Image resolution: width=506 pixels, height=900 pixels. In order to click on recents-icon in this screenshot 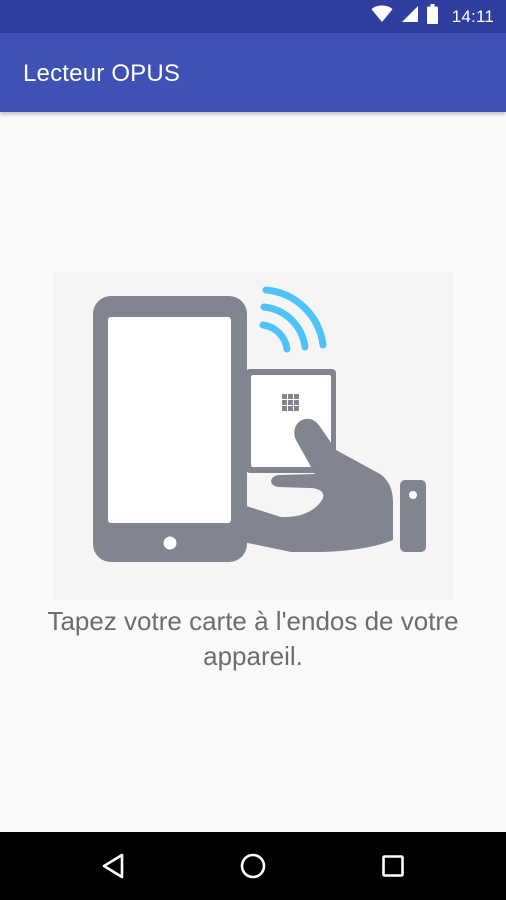, I will do `click(393, 866)`.